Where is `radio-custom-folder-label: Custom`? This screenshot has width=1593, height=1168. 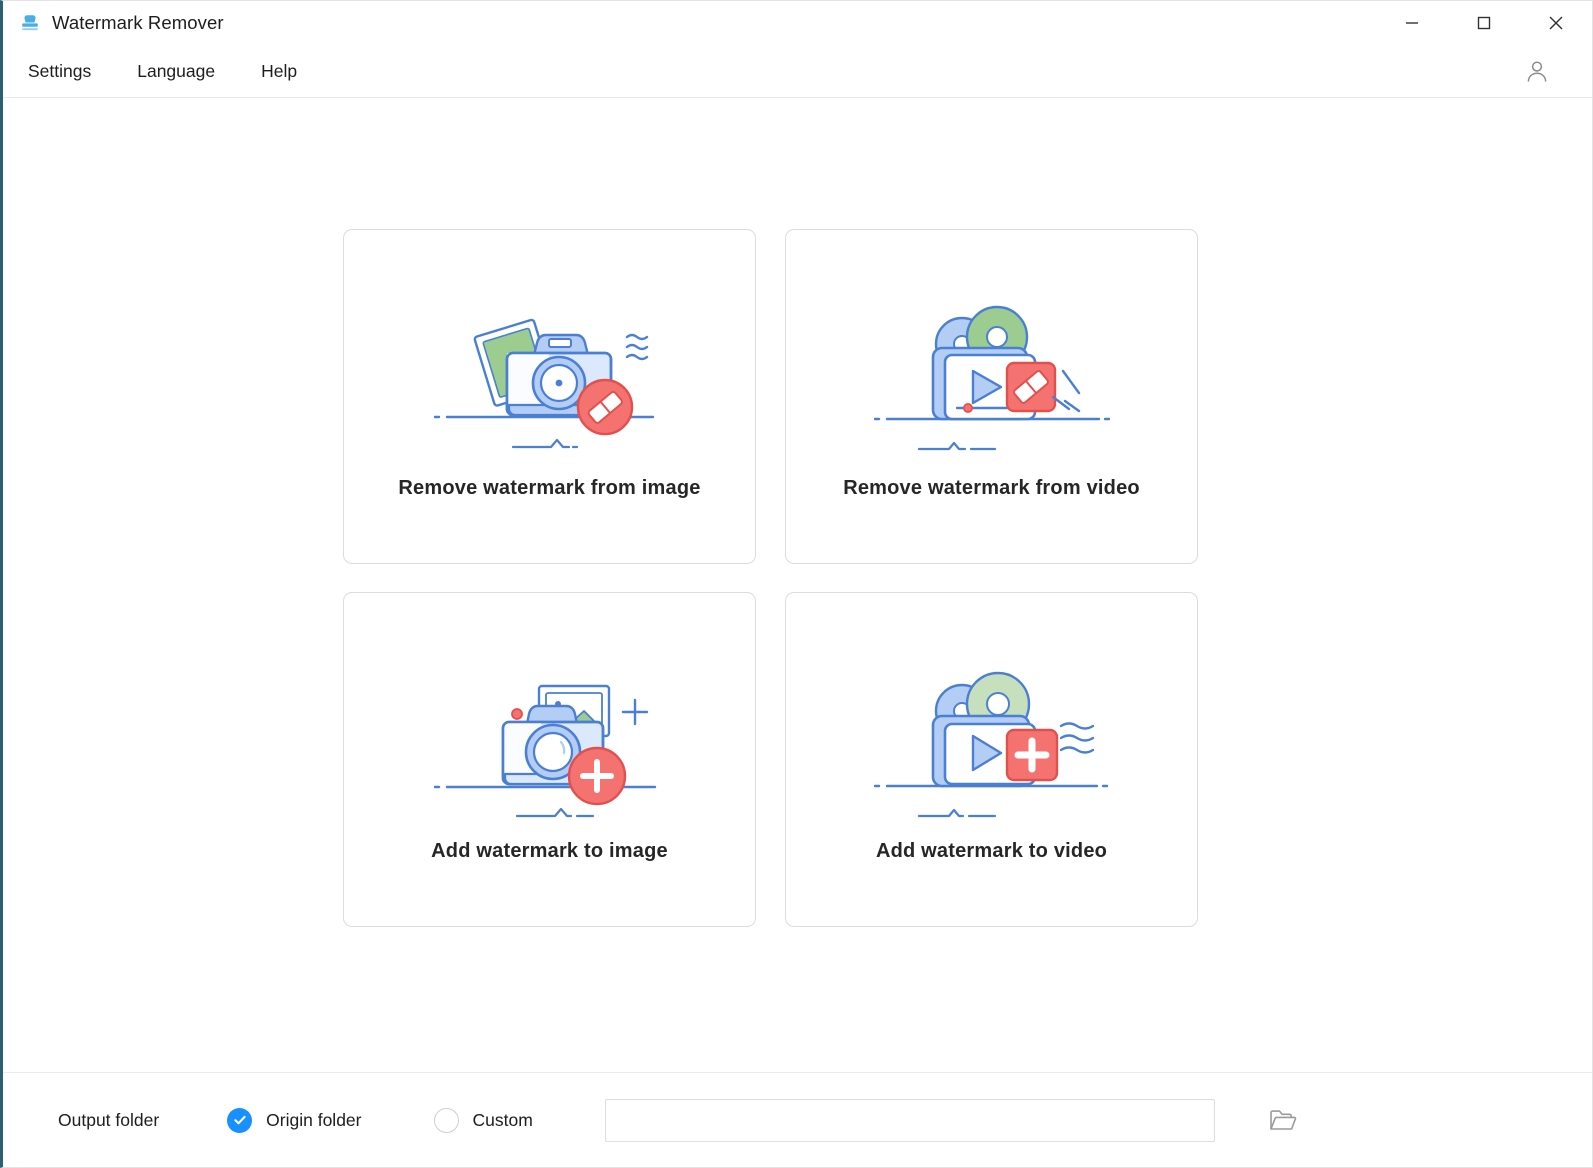
radio-custom-folder-label: Custom is located at coordinates (502, 1119).